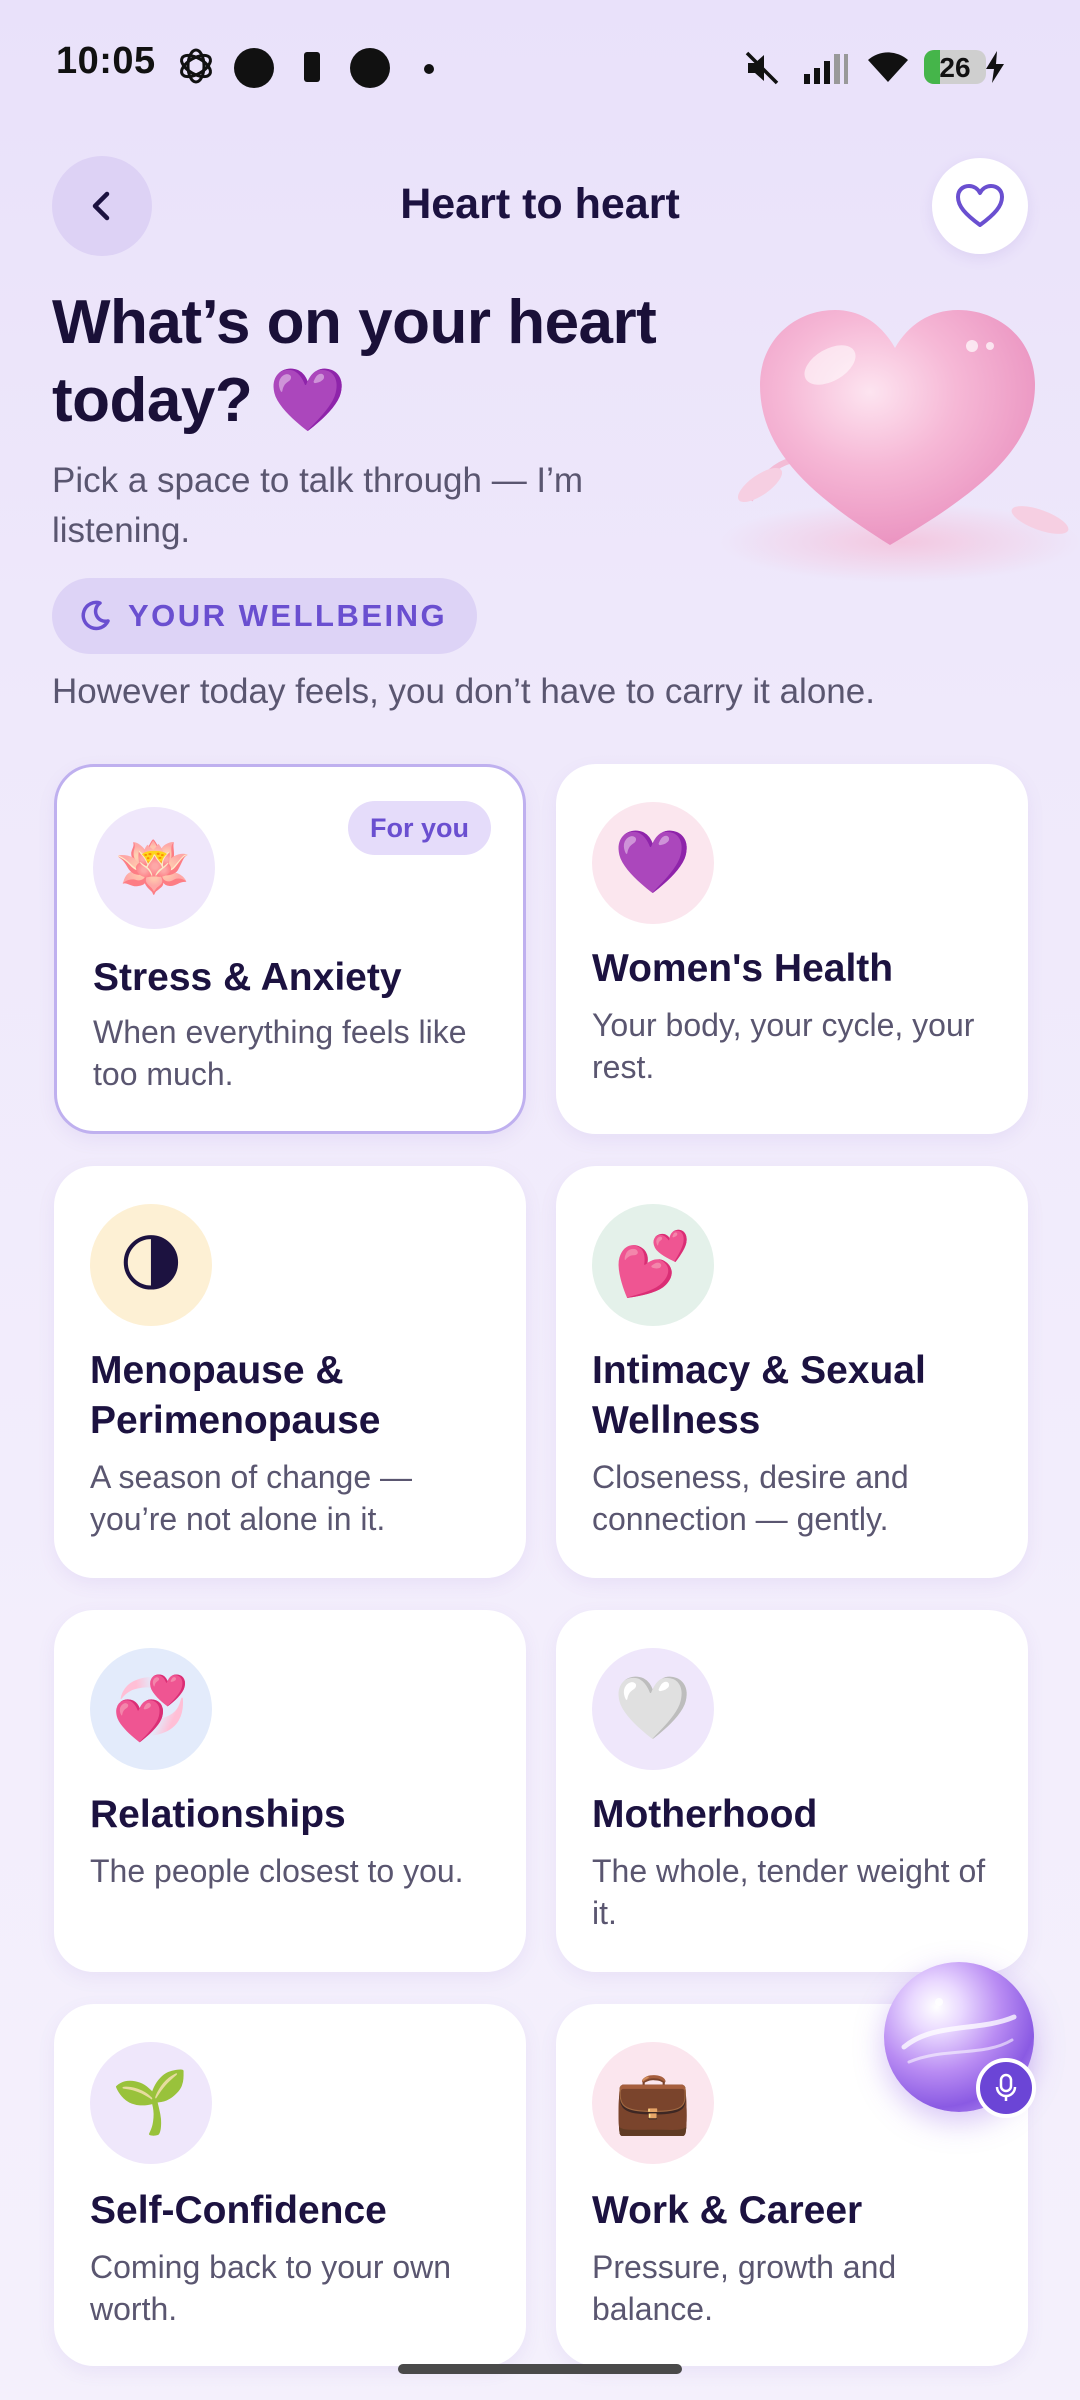 The height and width of the screenshot is (2400, 1080). I want to click on pink-heart-illustration, so click(900, 446).